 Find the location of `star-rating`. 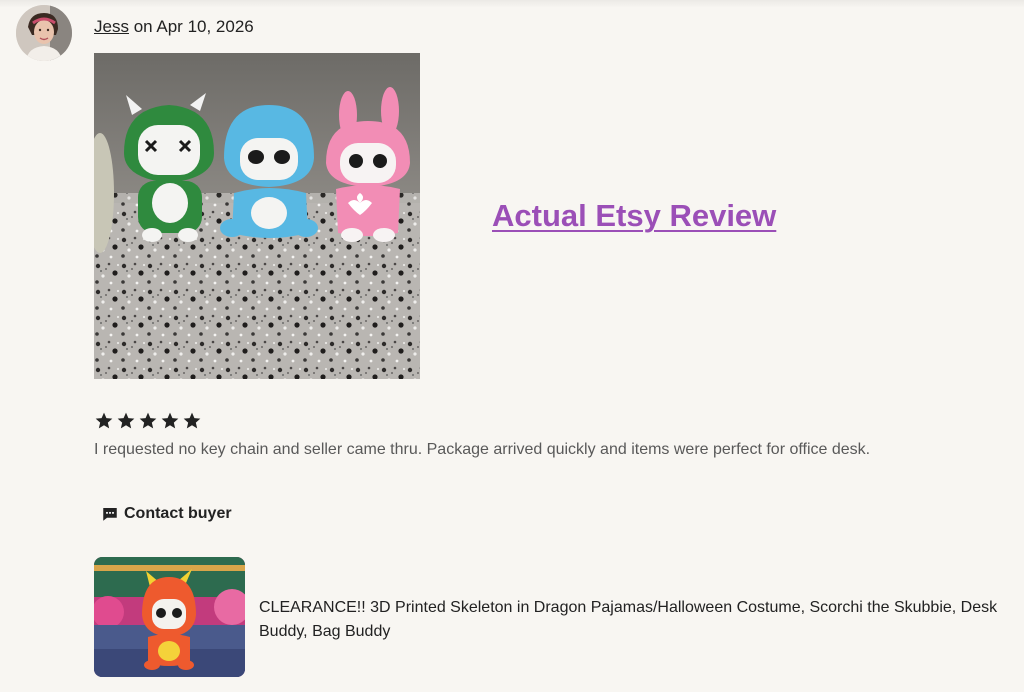

star-rating is located at coordinates (148, 422).